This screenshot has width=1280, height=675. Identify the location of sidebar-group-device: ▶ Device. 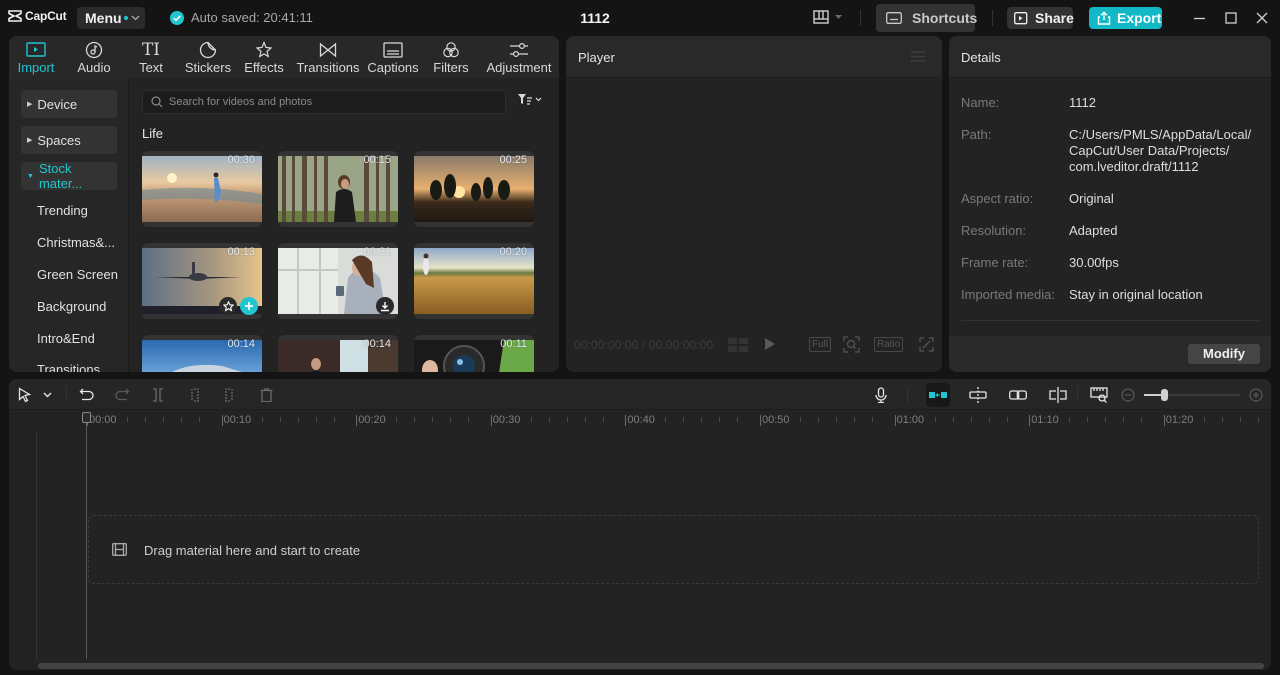
(69, 104).